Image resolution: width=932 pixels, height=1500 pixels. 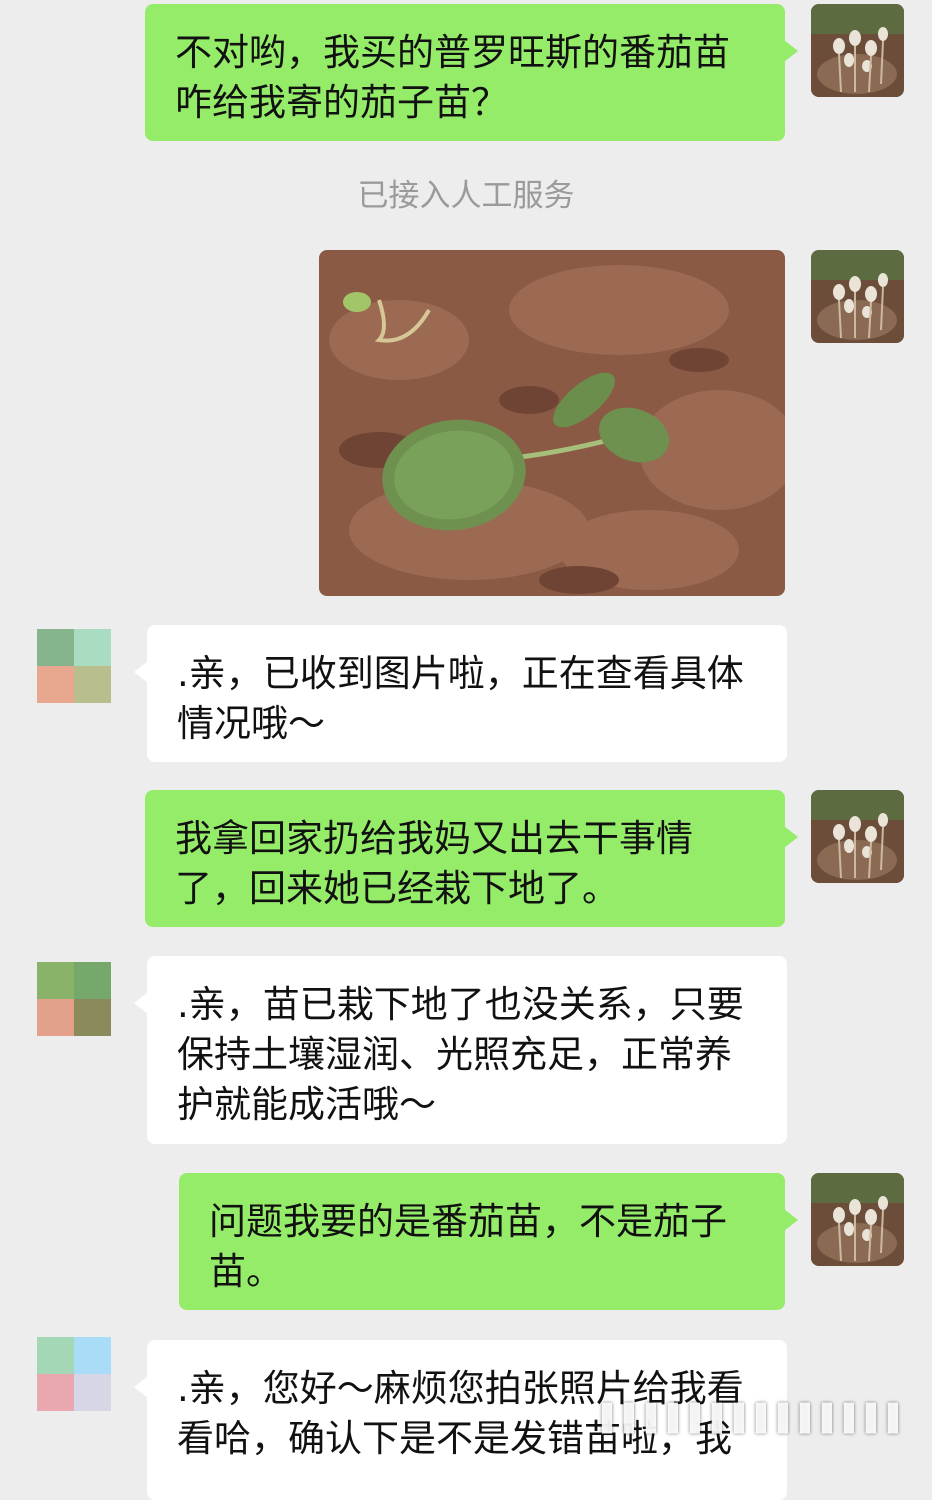 What do you see at coordinates (471, 72) in the screenshot?
I see `message-bubble-me: 不对哟，我买的普罗旺斯的番茄苗咋给我寄的茄子苗？` at bounding box center [471, 72].